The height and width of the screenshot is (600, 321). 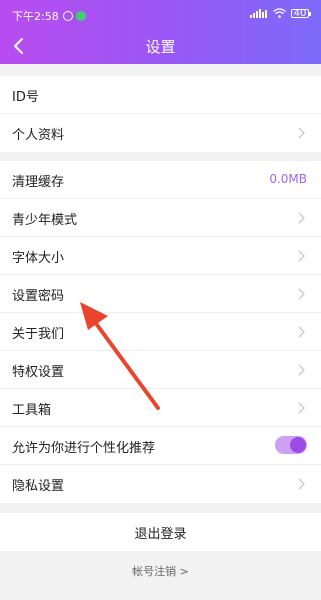 I want to click on row-label: 个人资料, so click(x=38, y=135).